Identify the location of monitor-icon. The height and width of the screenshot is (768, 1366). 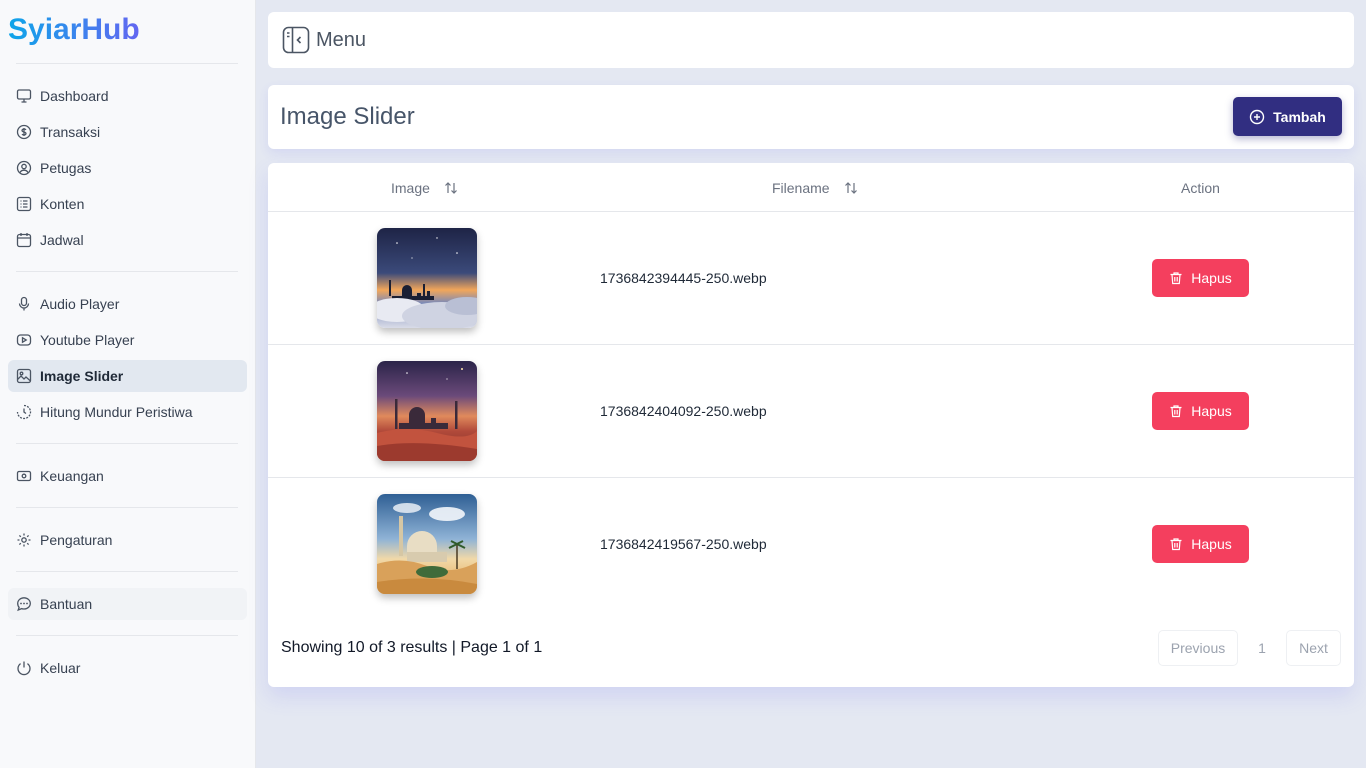
(24, 96).